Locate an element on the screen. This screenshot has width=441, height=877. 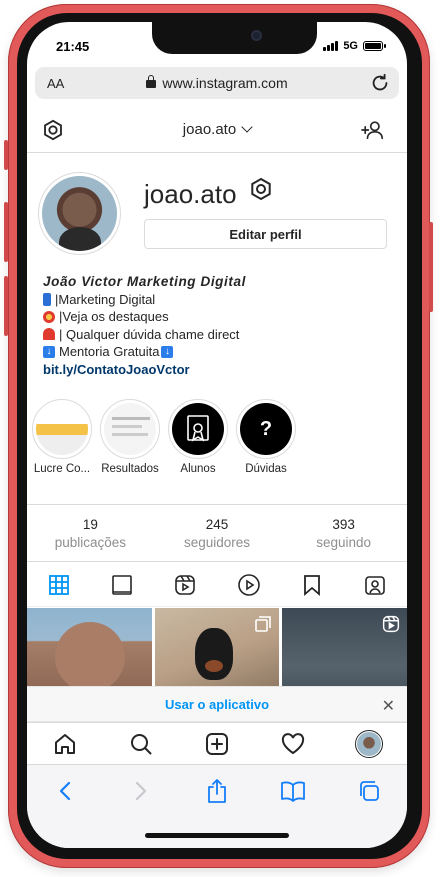
tab-grid is located at coordinates (58, 584).